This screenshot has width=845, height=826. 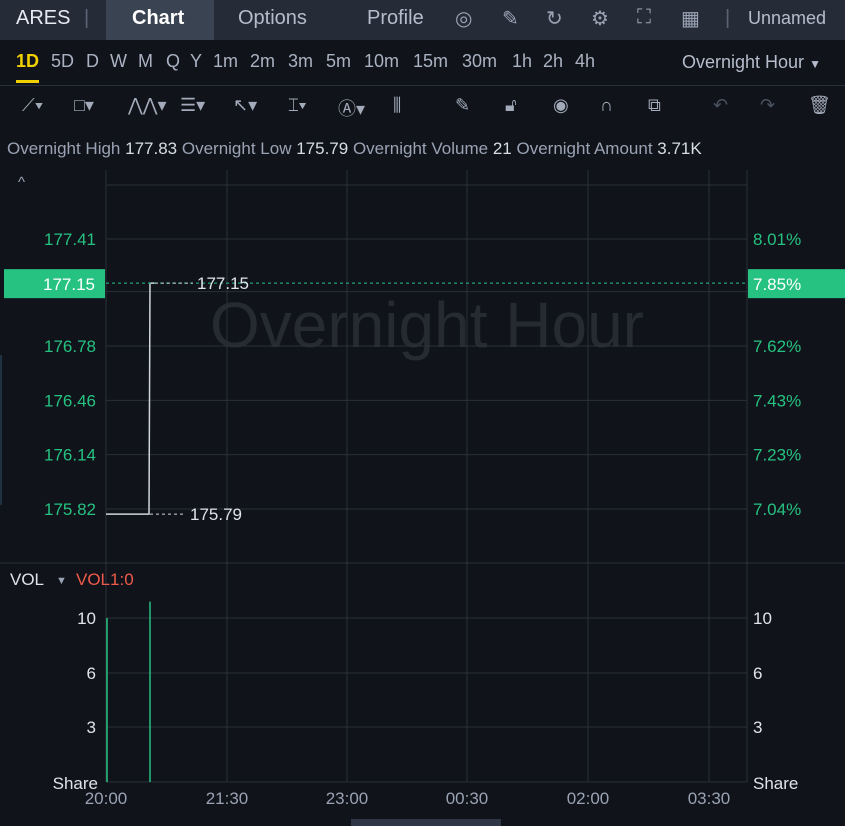 What do you see at coordinates (69, 284) in the screenshot?
I see `current-price-label: 177.15` at bounding box center [69, 284].